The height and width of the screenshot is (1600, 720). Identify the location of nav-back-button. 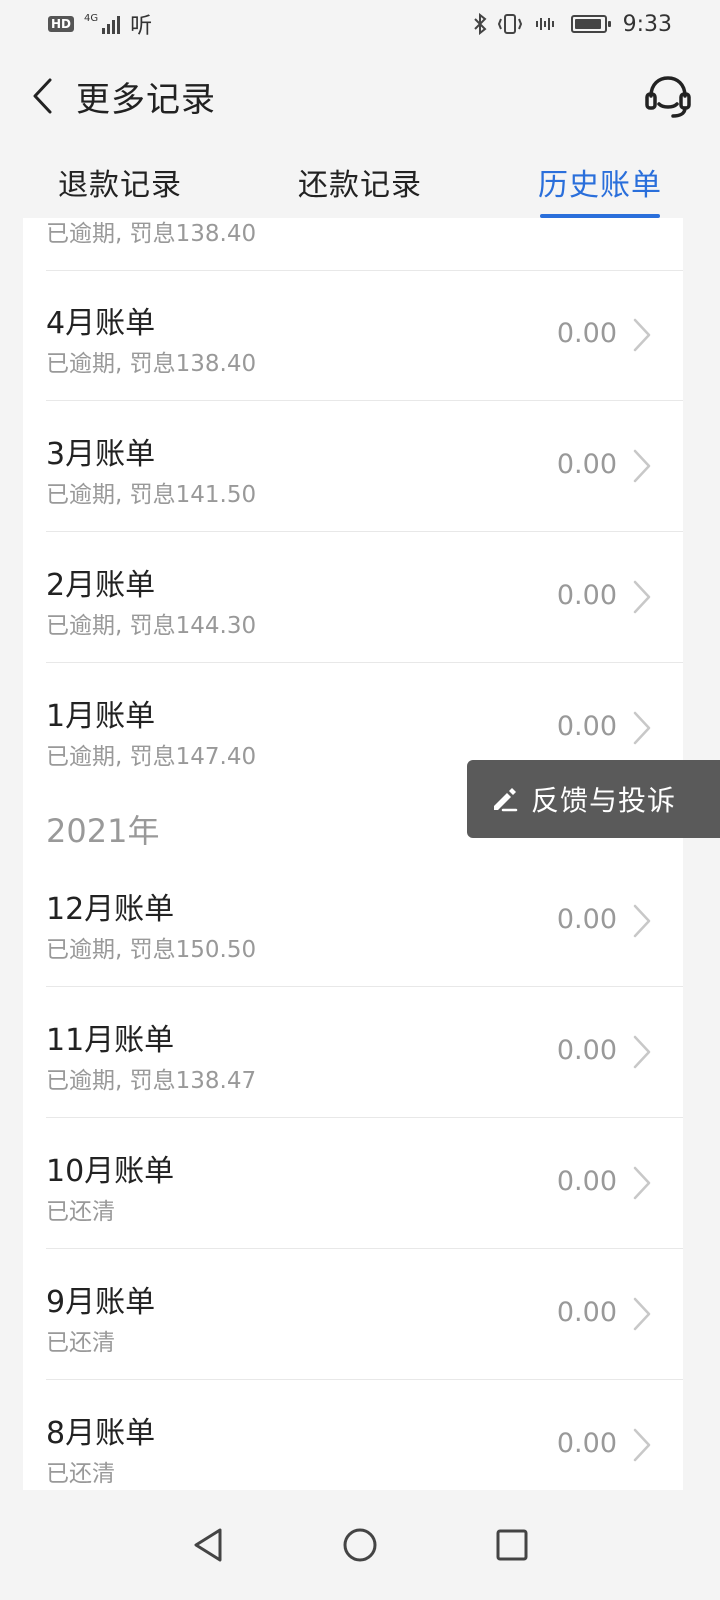
(208, 1545).